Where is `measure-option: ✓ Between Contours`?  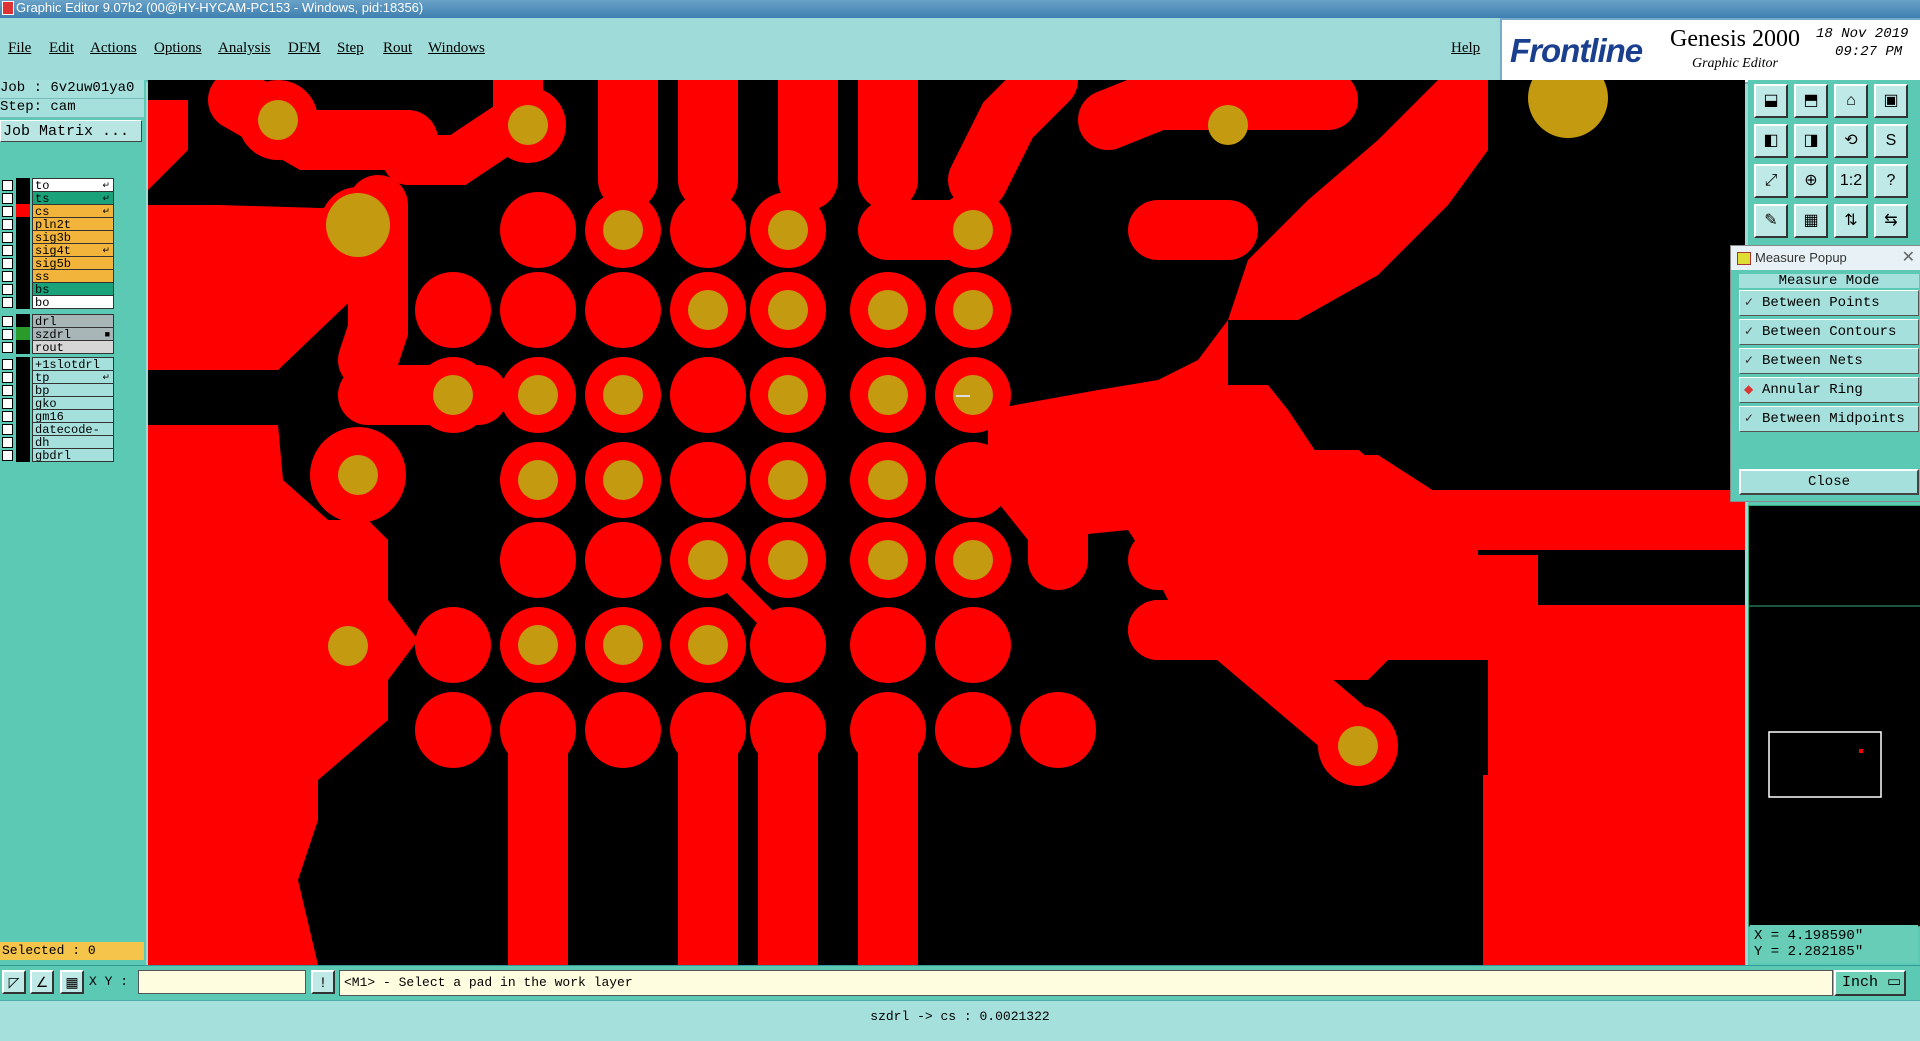
measure-option: ✓ Between Contours is located at coordinates (1829, 332).